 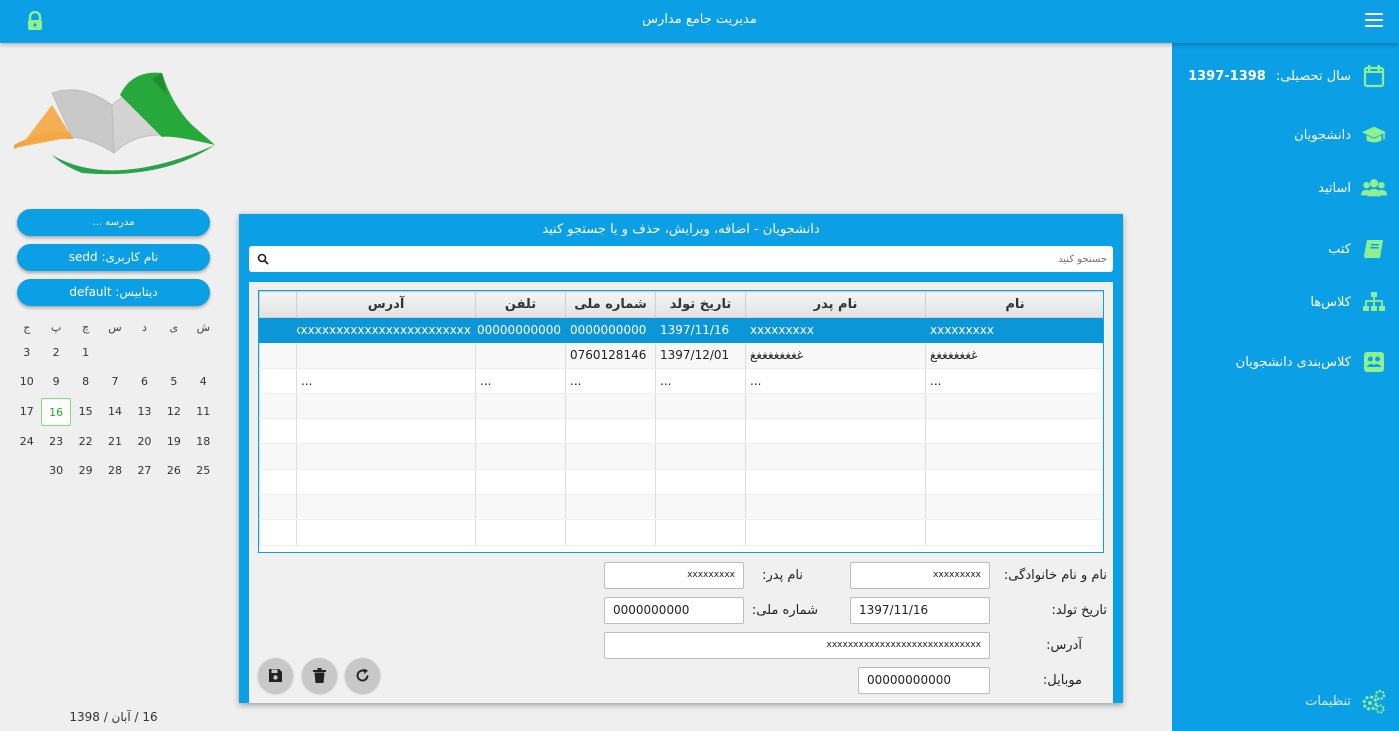 I want to click on column-header-name: نام, so click(x=1014, y=304).